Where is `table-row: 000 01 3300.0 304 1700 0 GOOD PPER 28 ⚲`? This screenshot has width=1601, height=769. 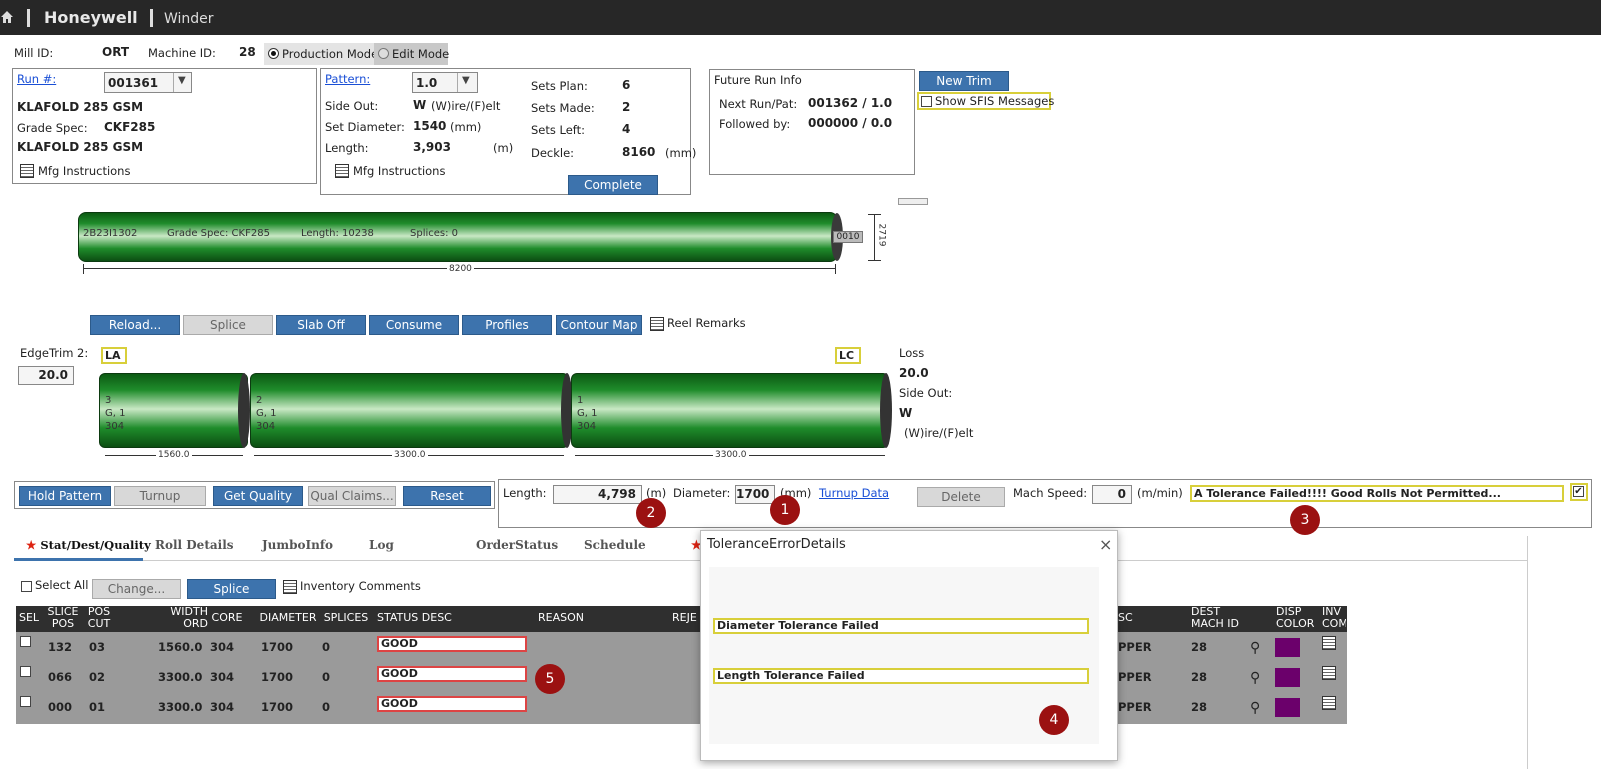 table-row: 000 01 3300.0 304 1700 0 GOOD PPER 28 ⚲ is located at coordinates (681, 707).